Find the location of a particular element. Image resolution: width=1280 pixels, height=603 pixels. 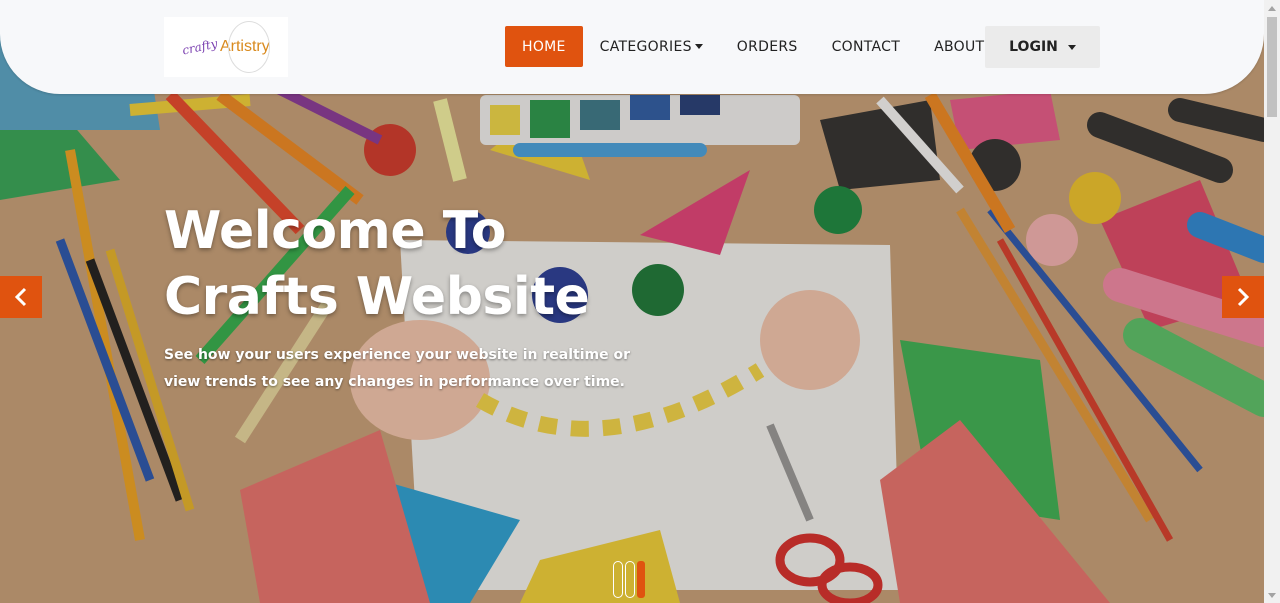

logo-swirl is located at coordinates (249, 47).